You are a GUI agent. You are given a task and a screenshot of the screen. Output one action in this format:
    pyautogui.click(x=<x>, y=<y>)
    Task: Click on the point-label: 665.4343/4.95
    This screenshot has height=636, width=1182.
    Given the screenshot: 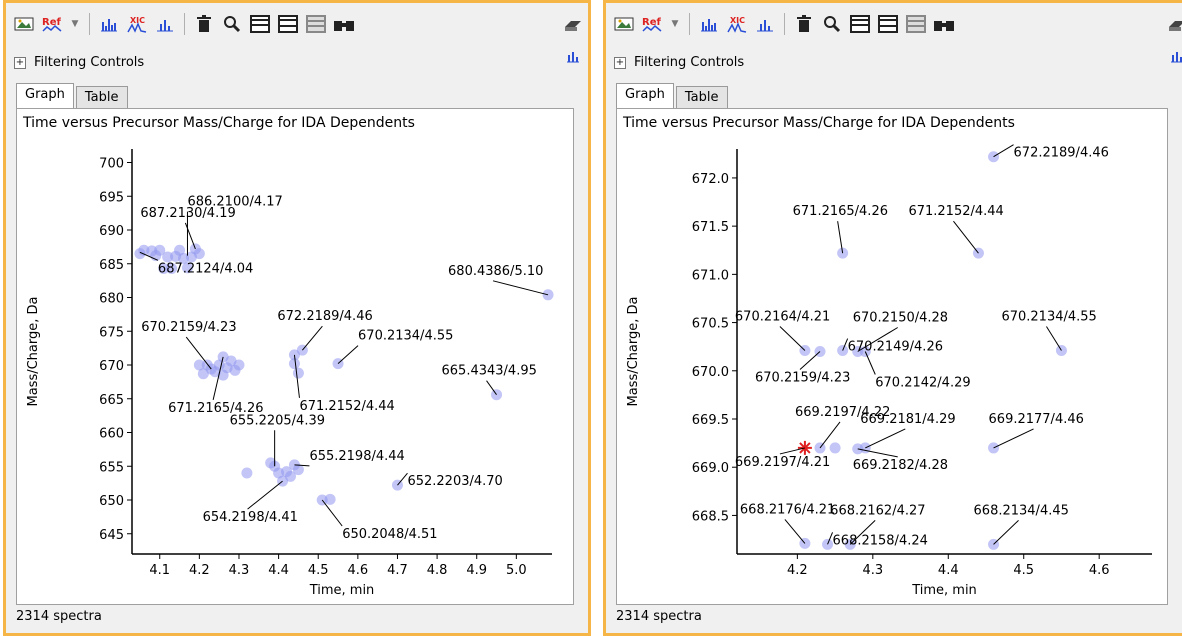 What is the action you would take?
    pyautogui.click(x=489, y=371)
    